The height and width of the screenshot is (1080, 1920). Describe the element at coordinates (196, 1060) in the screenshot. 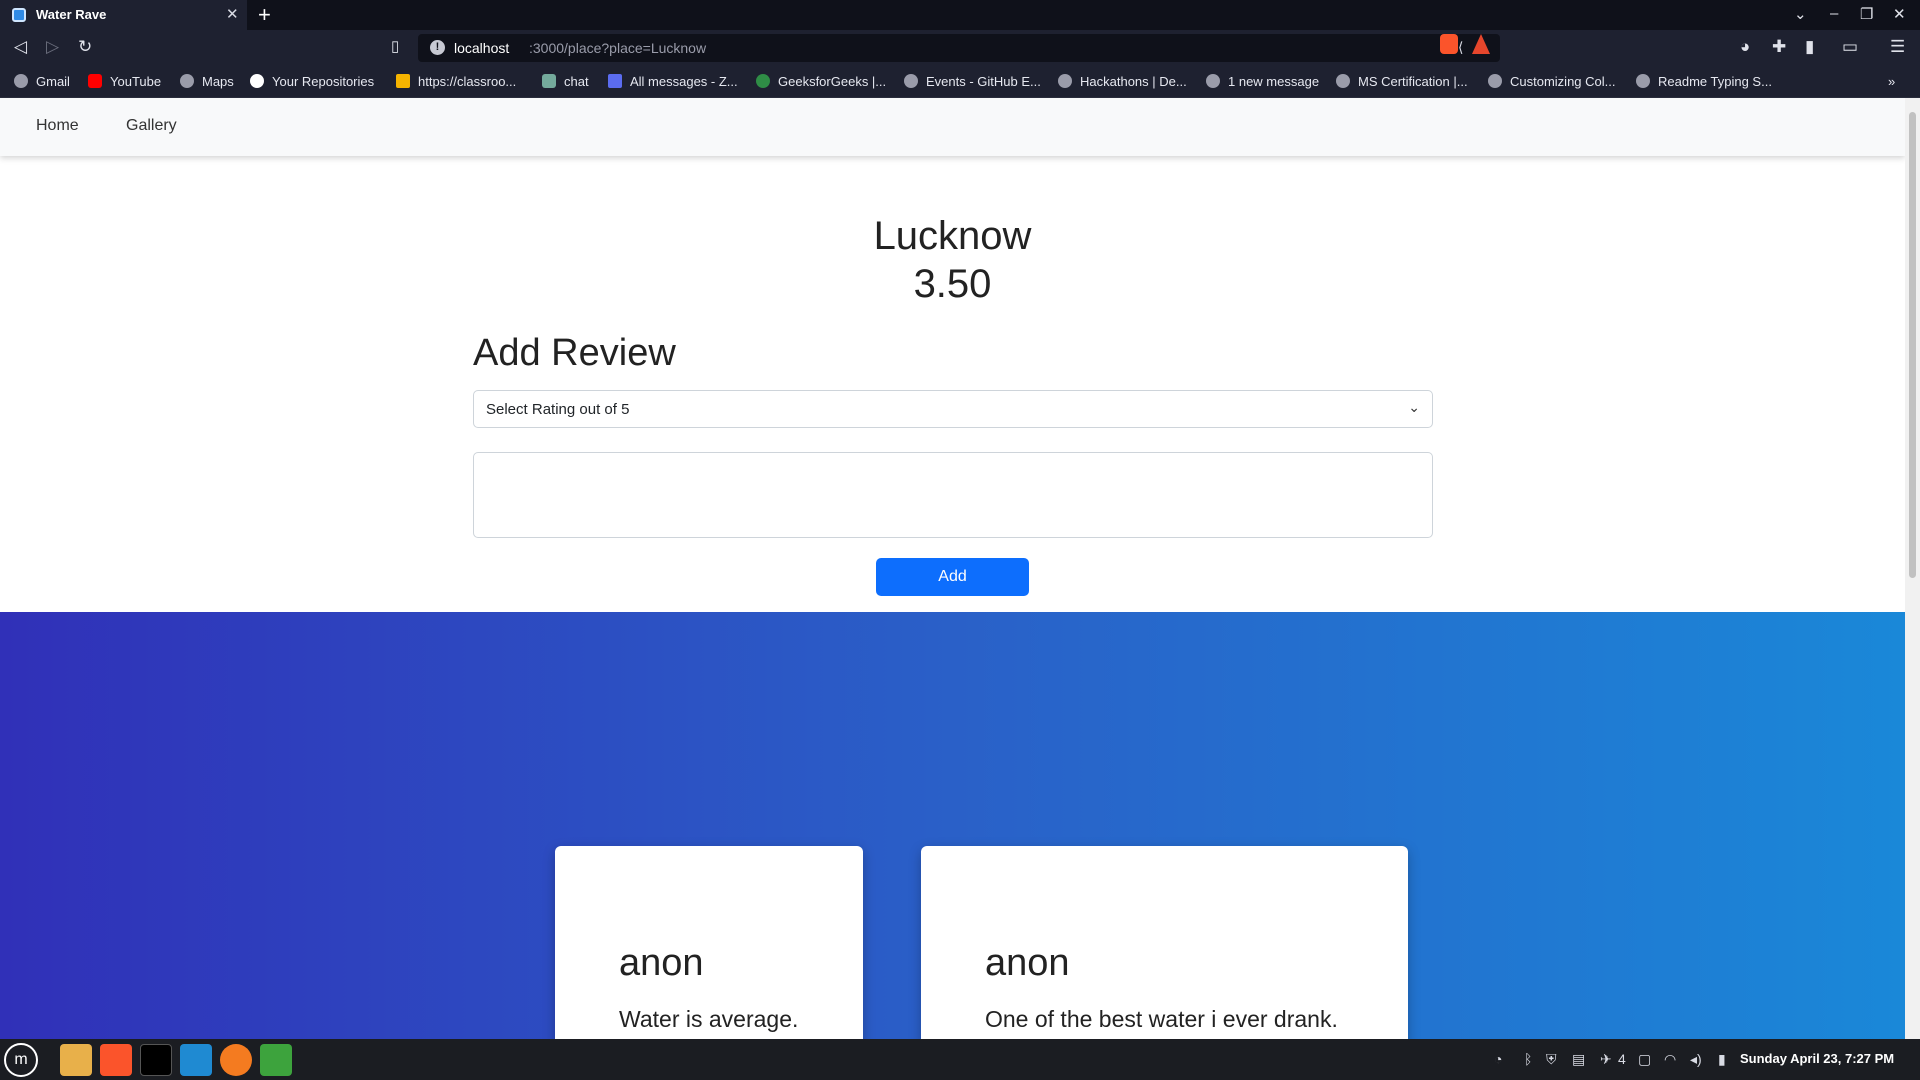

I see `vscode-icon` at that location.